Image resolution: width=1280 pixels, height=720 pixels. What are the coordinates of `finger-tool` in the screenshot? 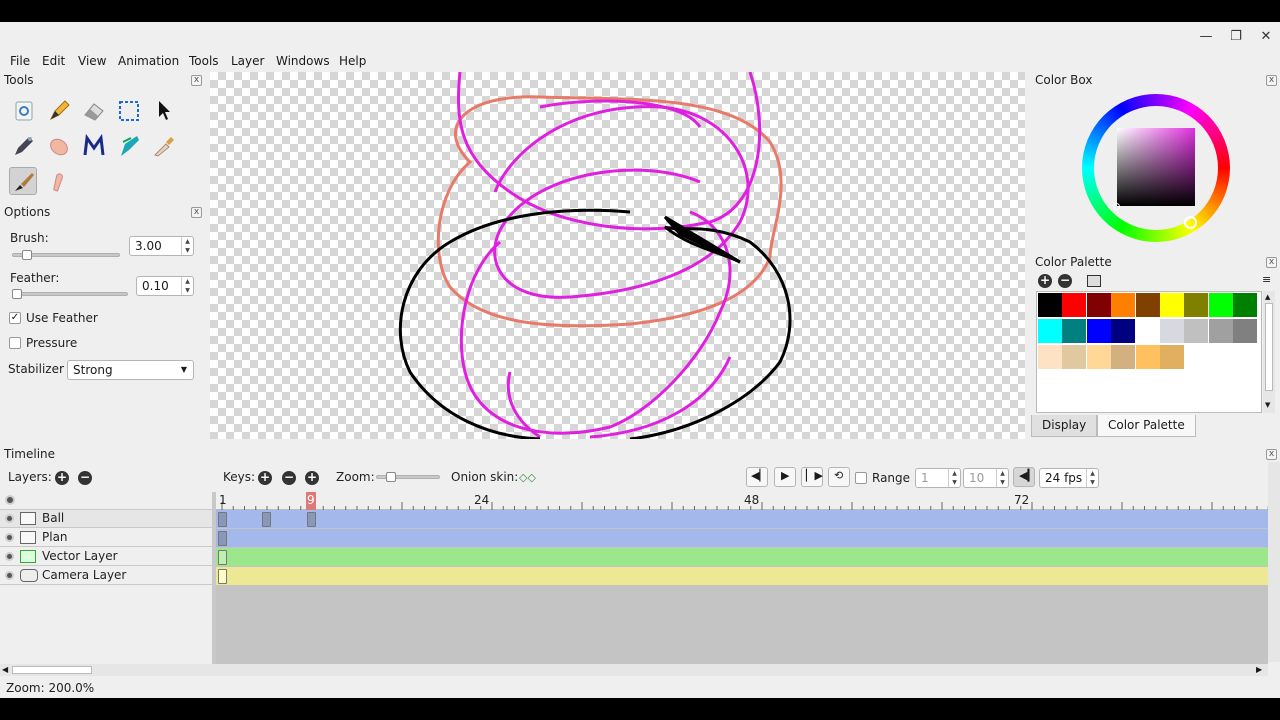 It's located at (59, 181).